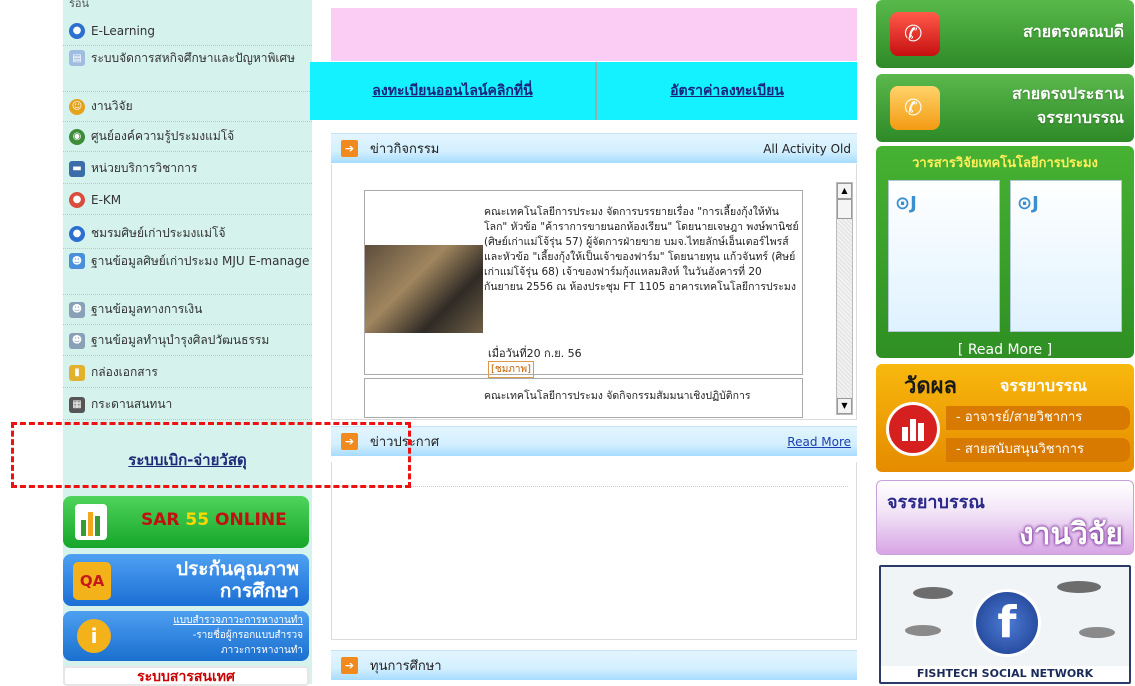  Describe the element at coordinates (1005, 674) in the screenshot. I see `fb-label: FISHTECH SOCIAL NETWORK` at that location.